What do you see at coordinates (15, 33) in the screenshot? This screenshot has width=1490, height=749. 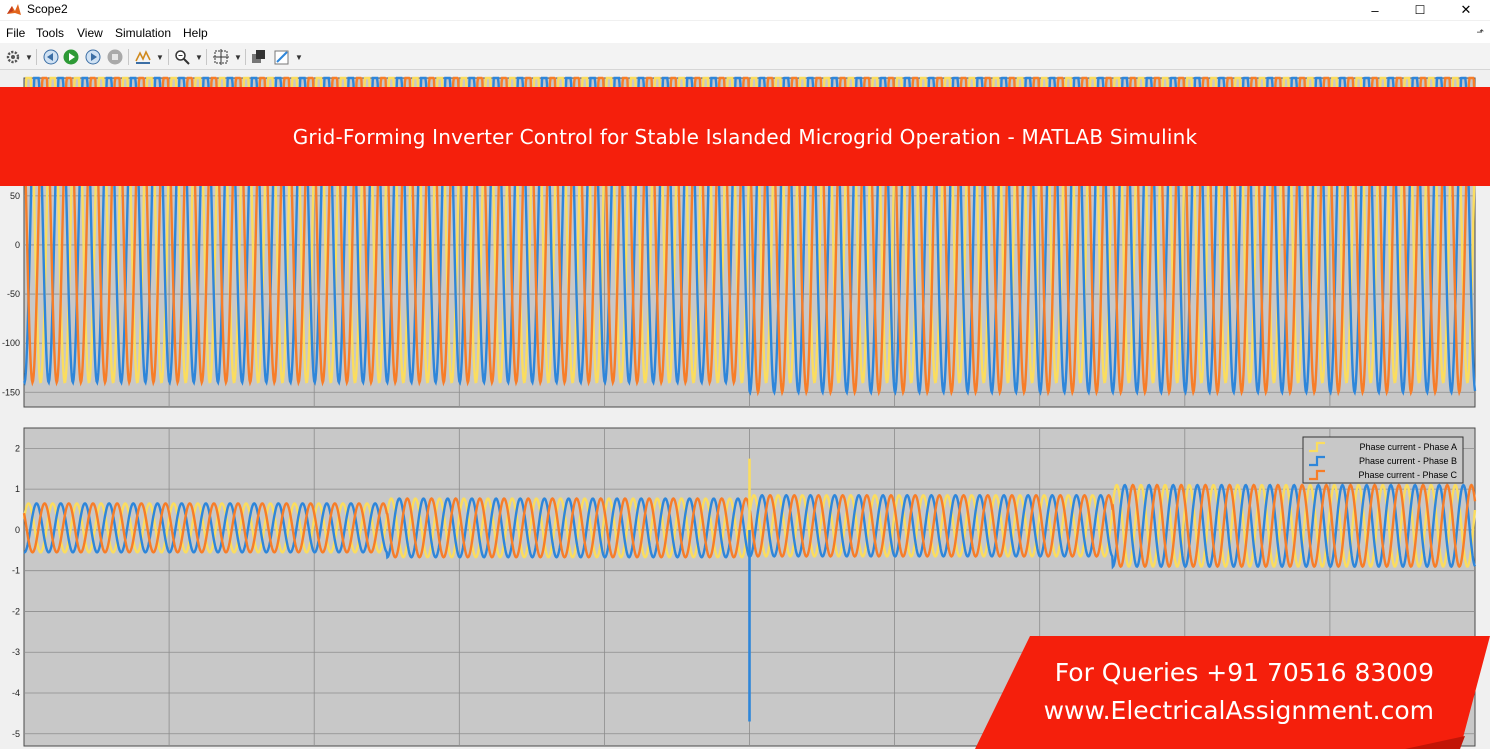 I see `menu-file: File` at bounding box center [15, 33].